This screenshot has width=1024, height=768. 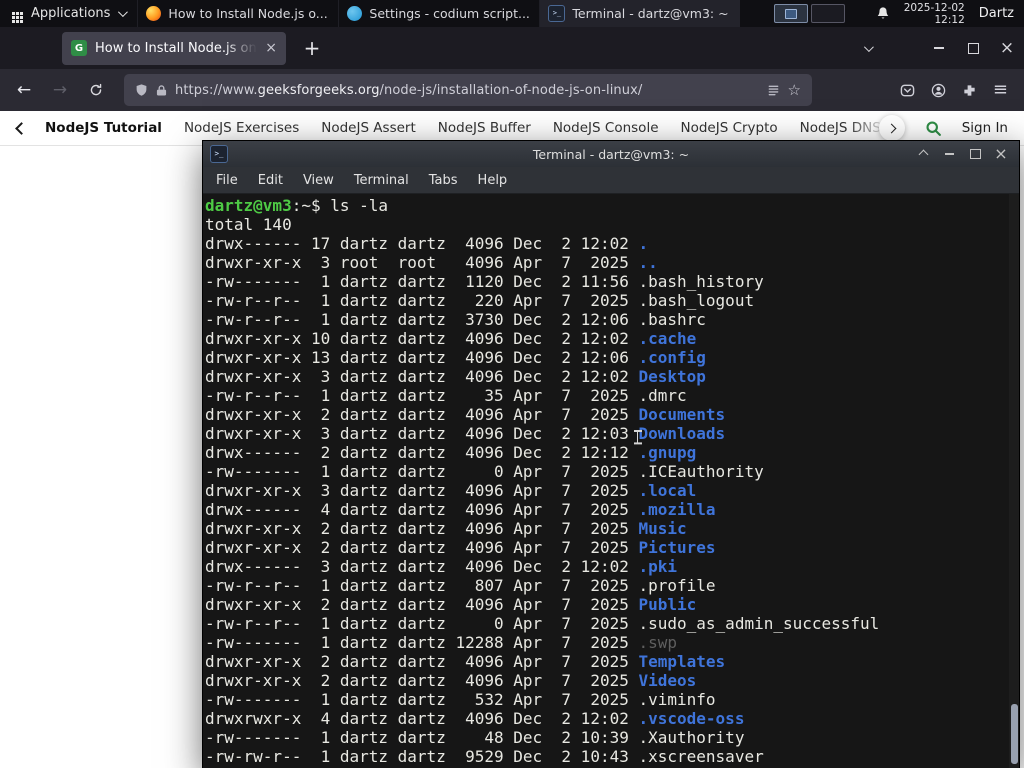 What do you see at coordinates (241, 128) in the screenshot?
I see `gfg-nav-link: NodeJS Exercises` at bounding box center [241, 128].